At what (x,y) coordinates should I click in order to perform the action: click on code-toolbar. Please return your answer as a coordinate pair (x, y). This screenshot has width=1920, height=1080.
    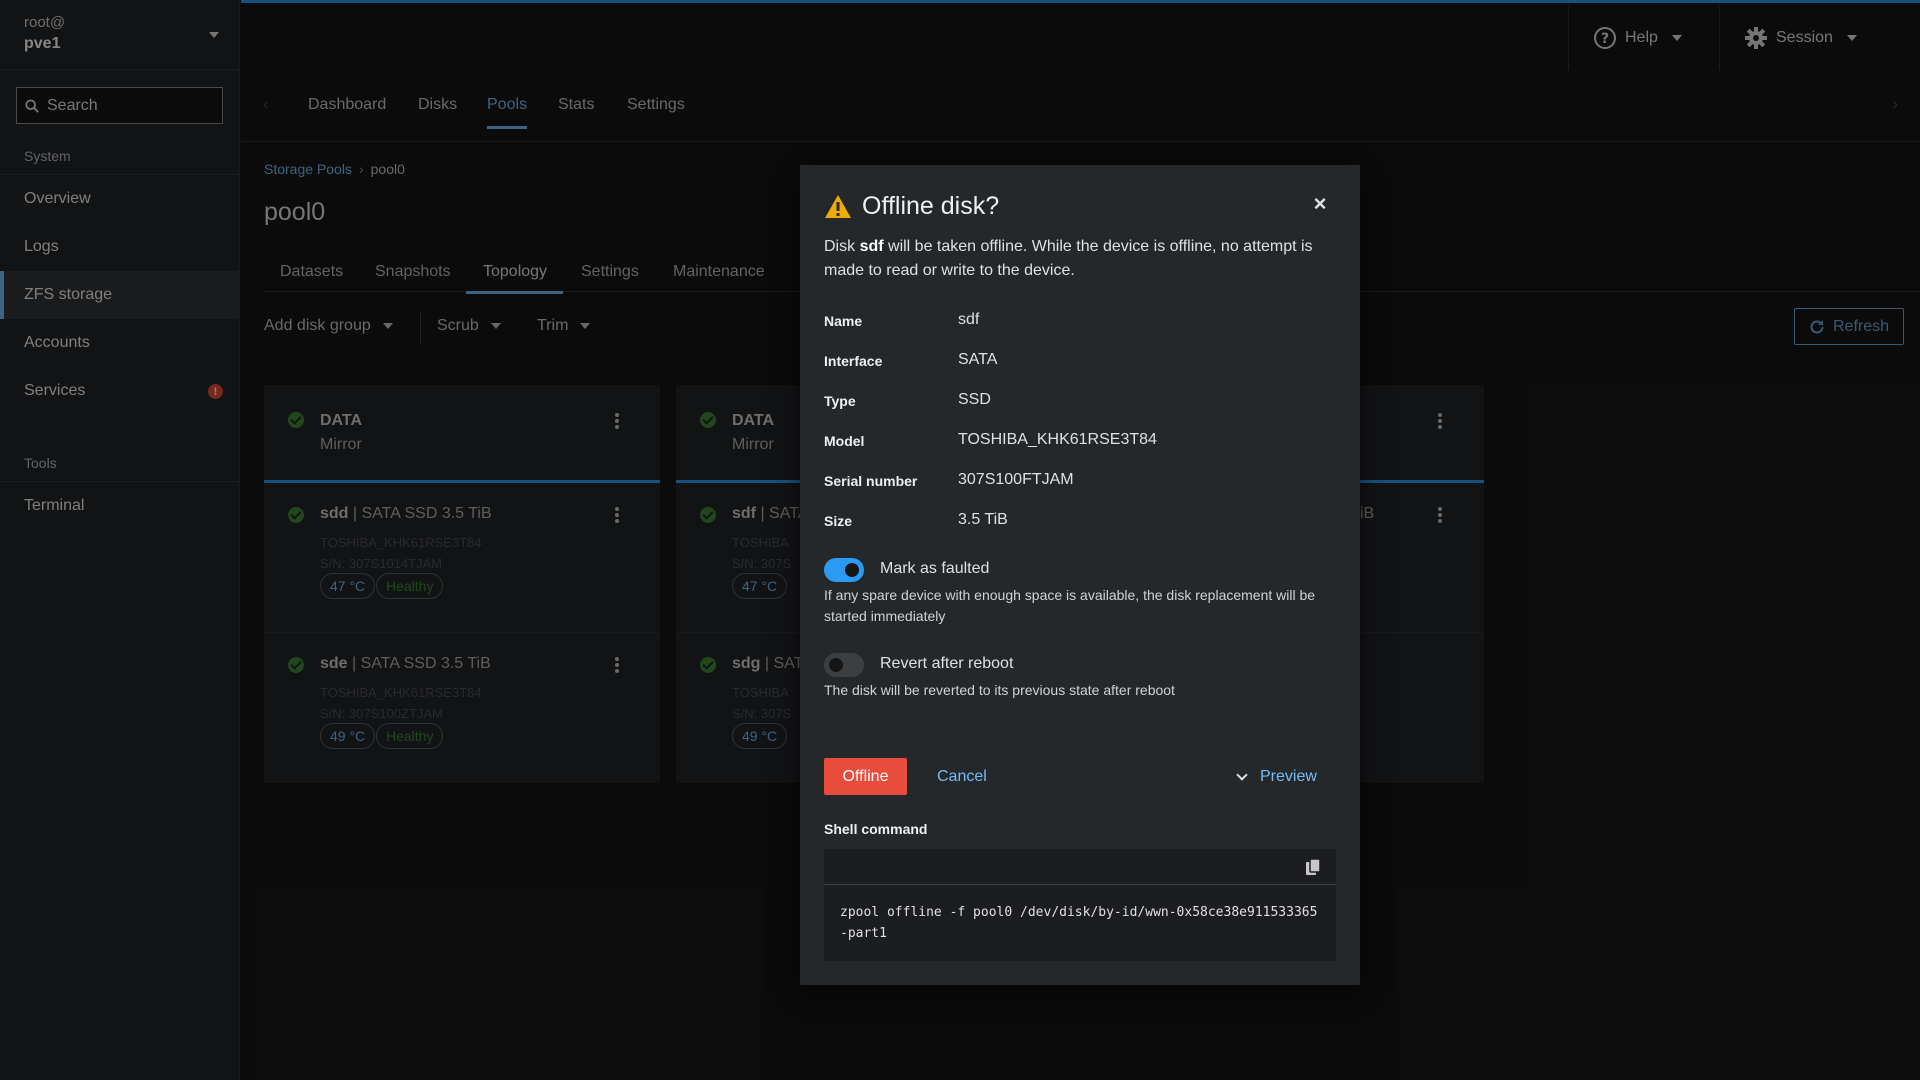
    Looking at the image, I should click on (1080, 867).